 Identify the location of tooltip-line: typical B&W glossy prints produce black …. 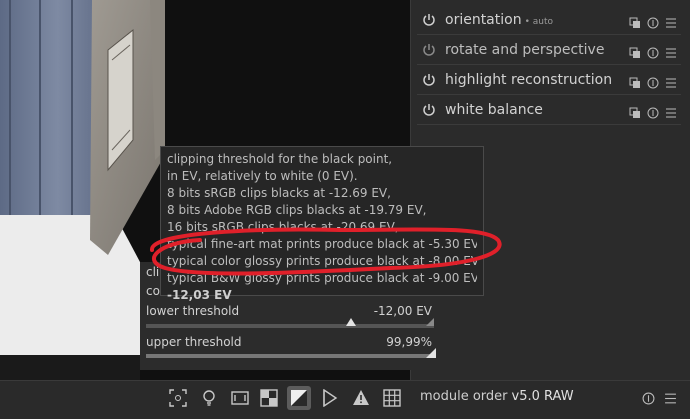
(322, 278).